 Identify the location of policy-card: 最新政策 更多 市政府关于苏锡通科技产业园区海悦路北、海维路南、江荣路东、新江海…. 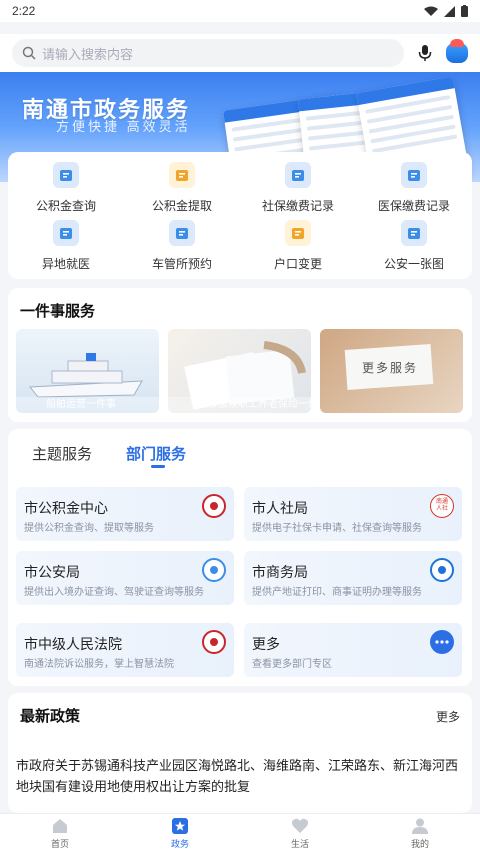
(240, 753).